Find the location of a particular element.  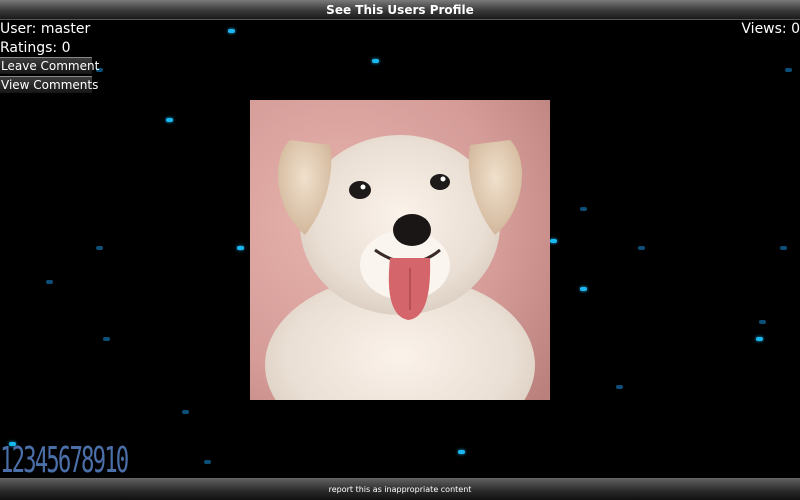

see-profile-button: See This Users Profile is located at coordinates (400, 10).